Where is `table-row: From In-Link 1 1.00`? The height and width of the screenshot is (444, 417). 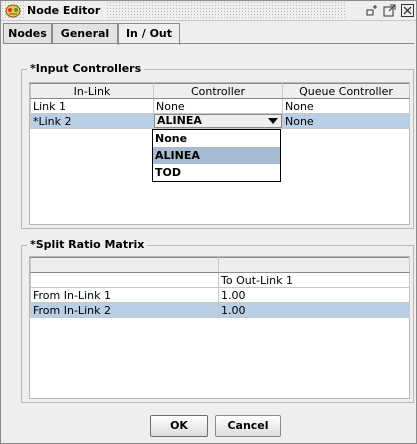
table-row: From In-Link 1 1.00 is located at coordinates (220, 295).